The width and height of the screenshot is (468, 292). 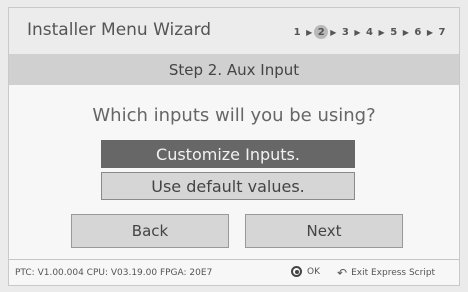 I want to click on back-button-label: Back, so click(x=150, y=231).